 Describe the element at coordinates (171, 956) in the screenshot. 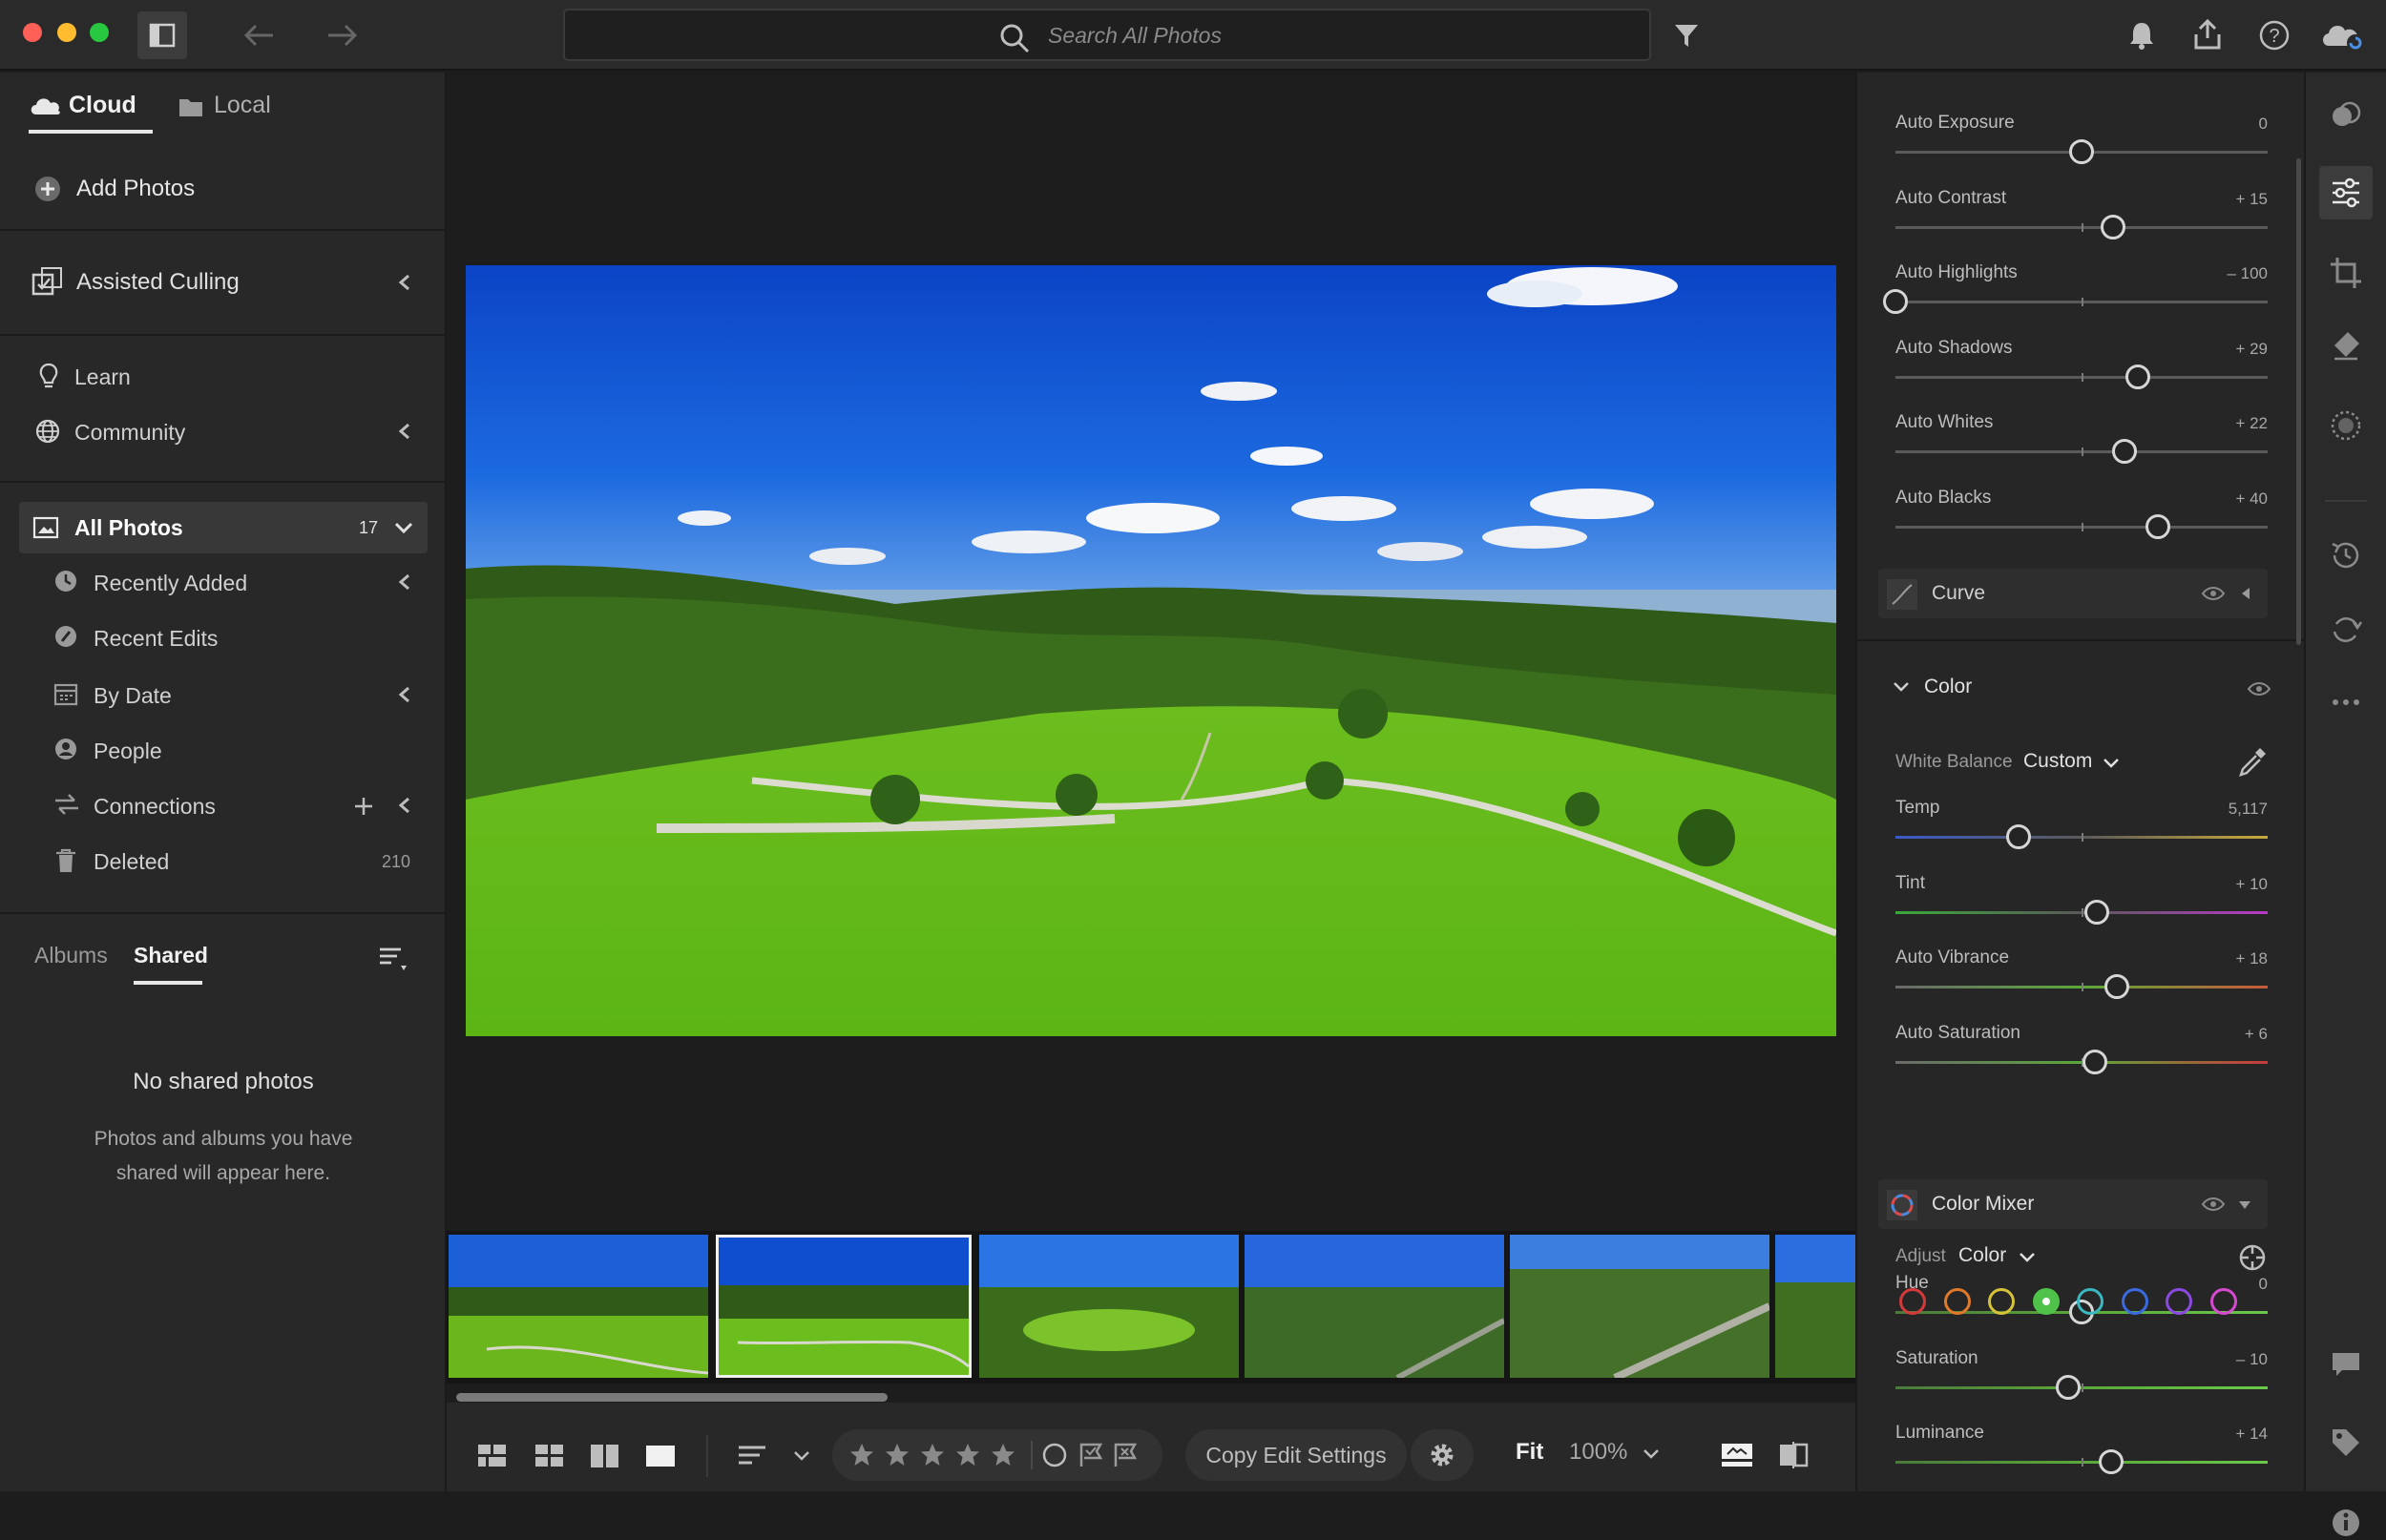

I see `tab-shared: Shared` at that location.